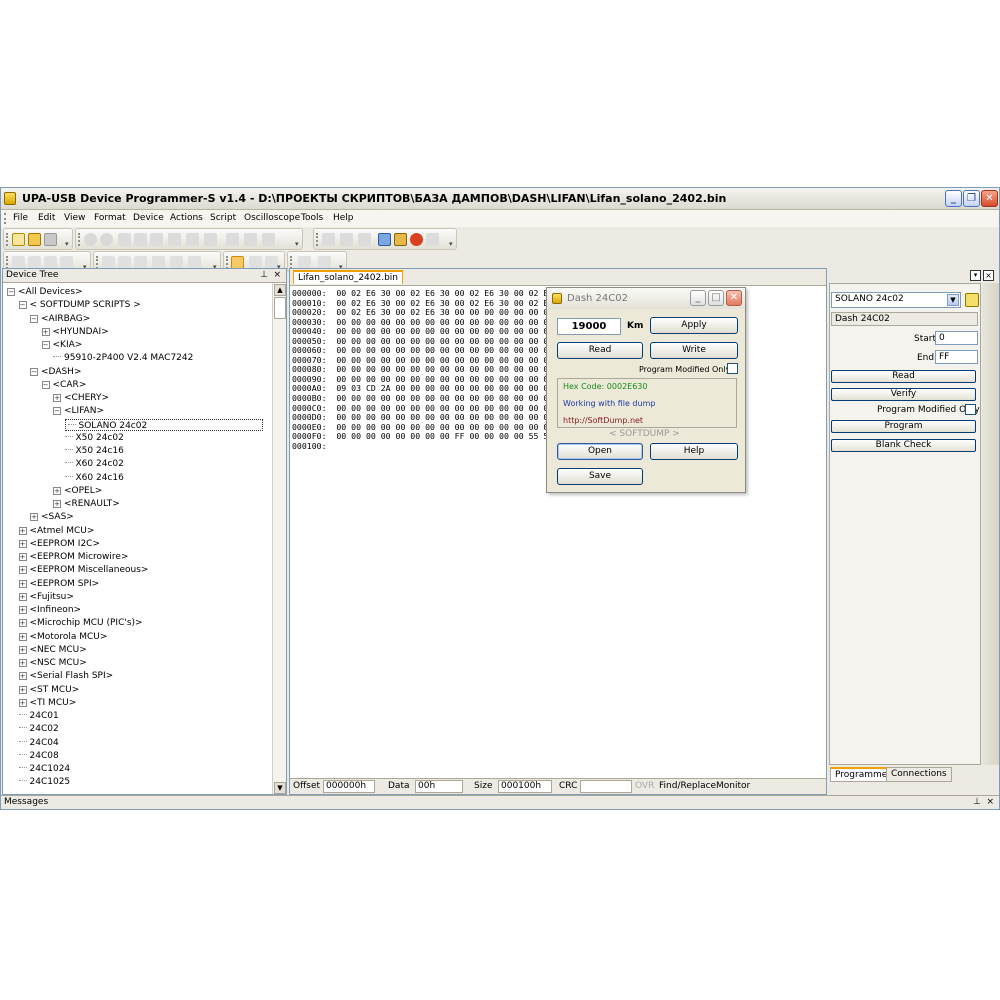 This screenshot has height=1000, width=1000. I want to click on goto-icon, so click(250, 239).